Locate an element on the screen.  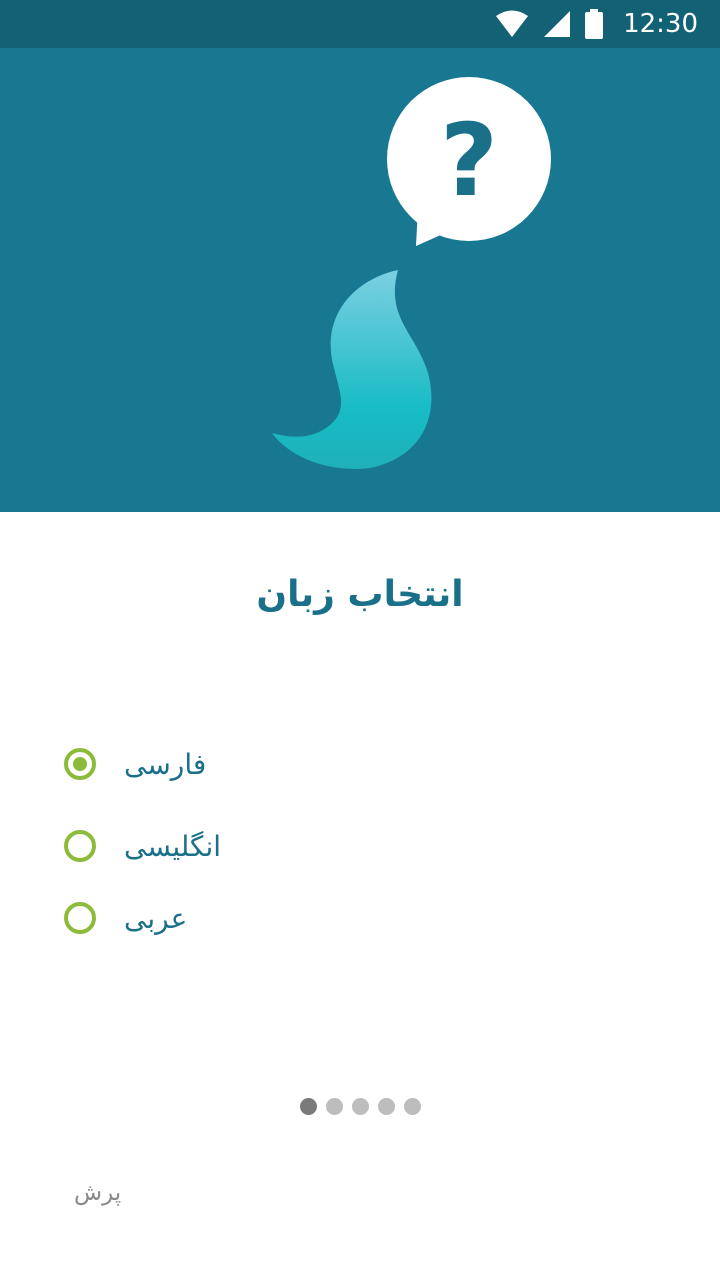
hero-graphic: ? is located at coordinates (411, 273).